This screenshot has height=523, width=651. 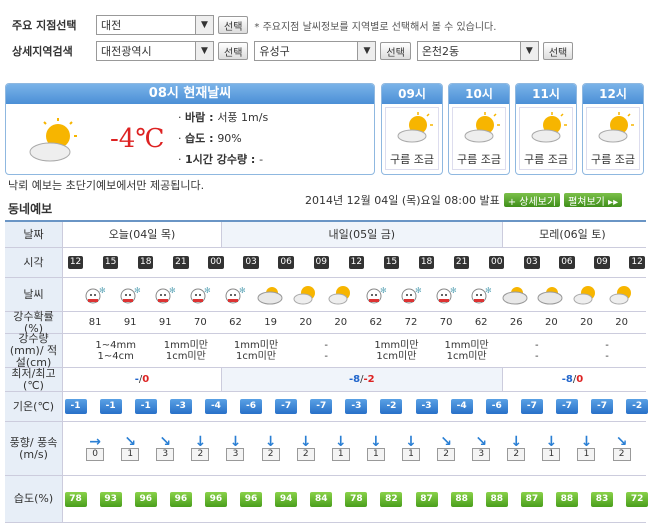 What do you see at coordinates (496, 406) in the screenshot?
I see `temp-cell: -6` at bounding box center [496, 406].